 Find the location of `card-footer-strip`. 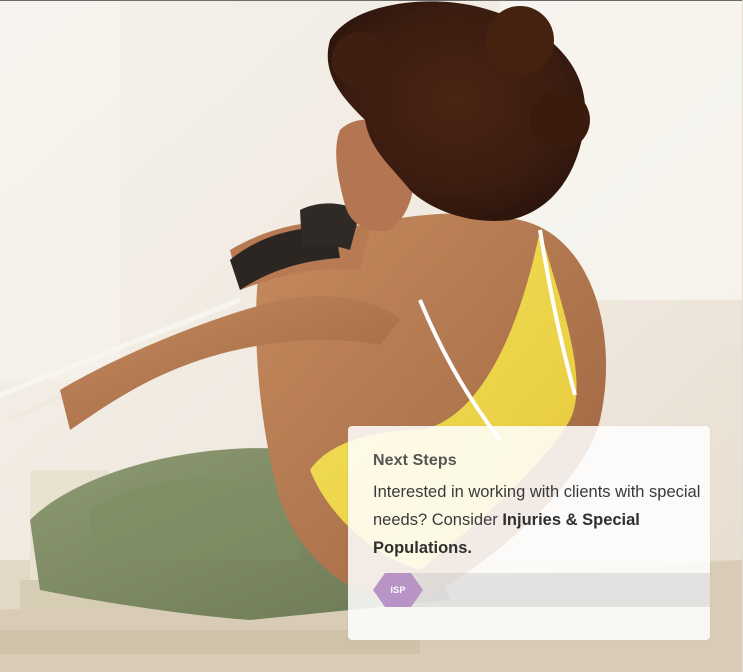

card-footer-strip is located at coordinates (551, 590).